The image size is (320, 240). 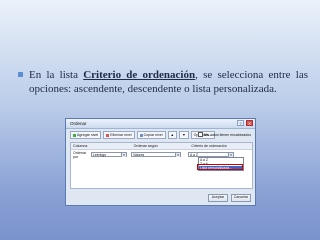 What do you see at coordinates (80, 146) in the screenshot?
I see `column-header: Columna` at bounding box center [80, 146].